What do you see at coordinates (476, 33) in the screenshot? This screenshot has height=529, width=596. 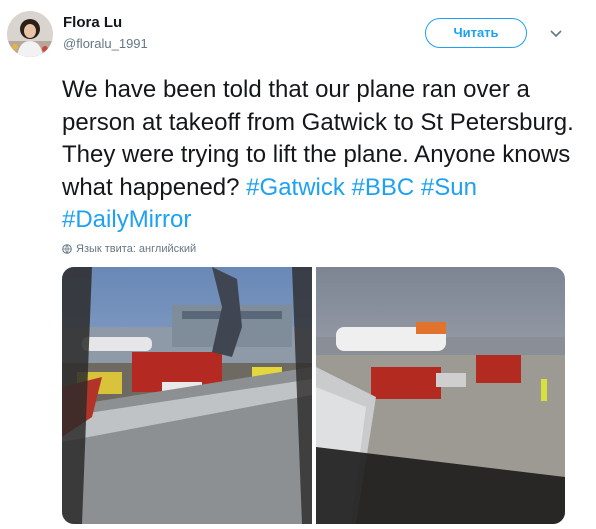 I see `follow-button: Читать` at bounding box center [476, 33].